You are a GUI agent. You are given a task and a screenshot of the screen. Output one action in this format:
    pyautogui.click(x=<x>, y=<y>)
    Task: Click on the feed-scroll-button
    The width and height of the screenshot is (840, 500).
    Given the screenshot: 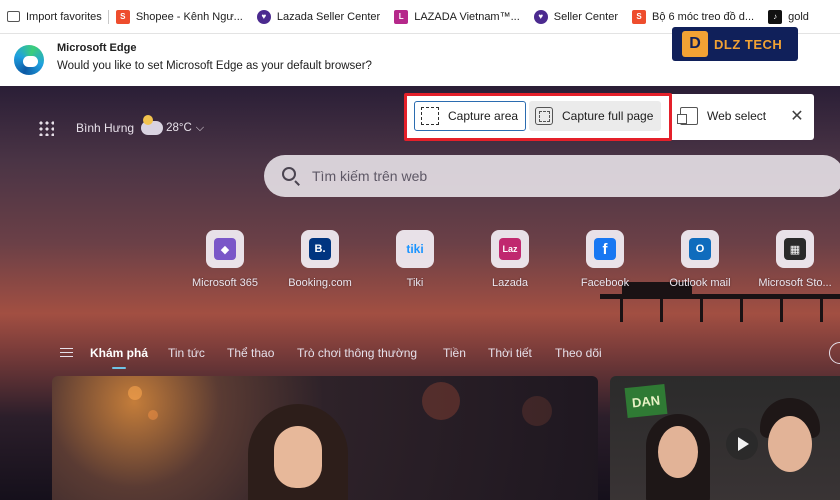 What is the action you would take?
    pyautogui.click(x=834, y=353)
    